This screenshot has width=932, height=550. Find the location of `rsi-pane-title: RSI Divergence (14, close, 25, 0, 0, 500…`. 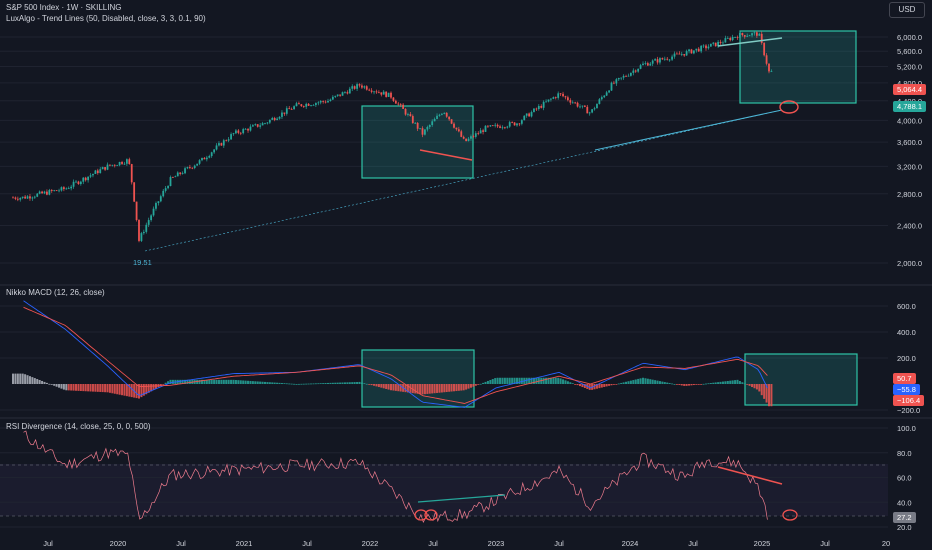

rsi-pane-title: RSI Divergence (14, close, 25, 0, 0, 500… is located at coordinates (78, 426).